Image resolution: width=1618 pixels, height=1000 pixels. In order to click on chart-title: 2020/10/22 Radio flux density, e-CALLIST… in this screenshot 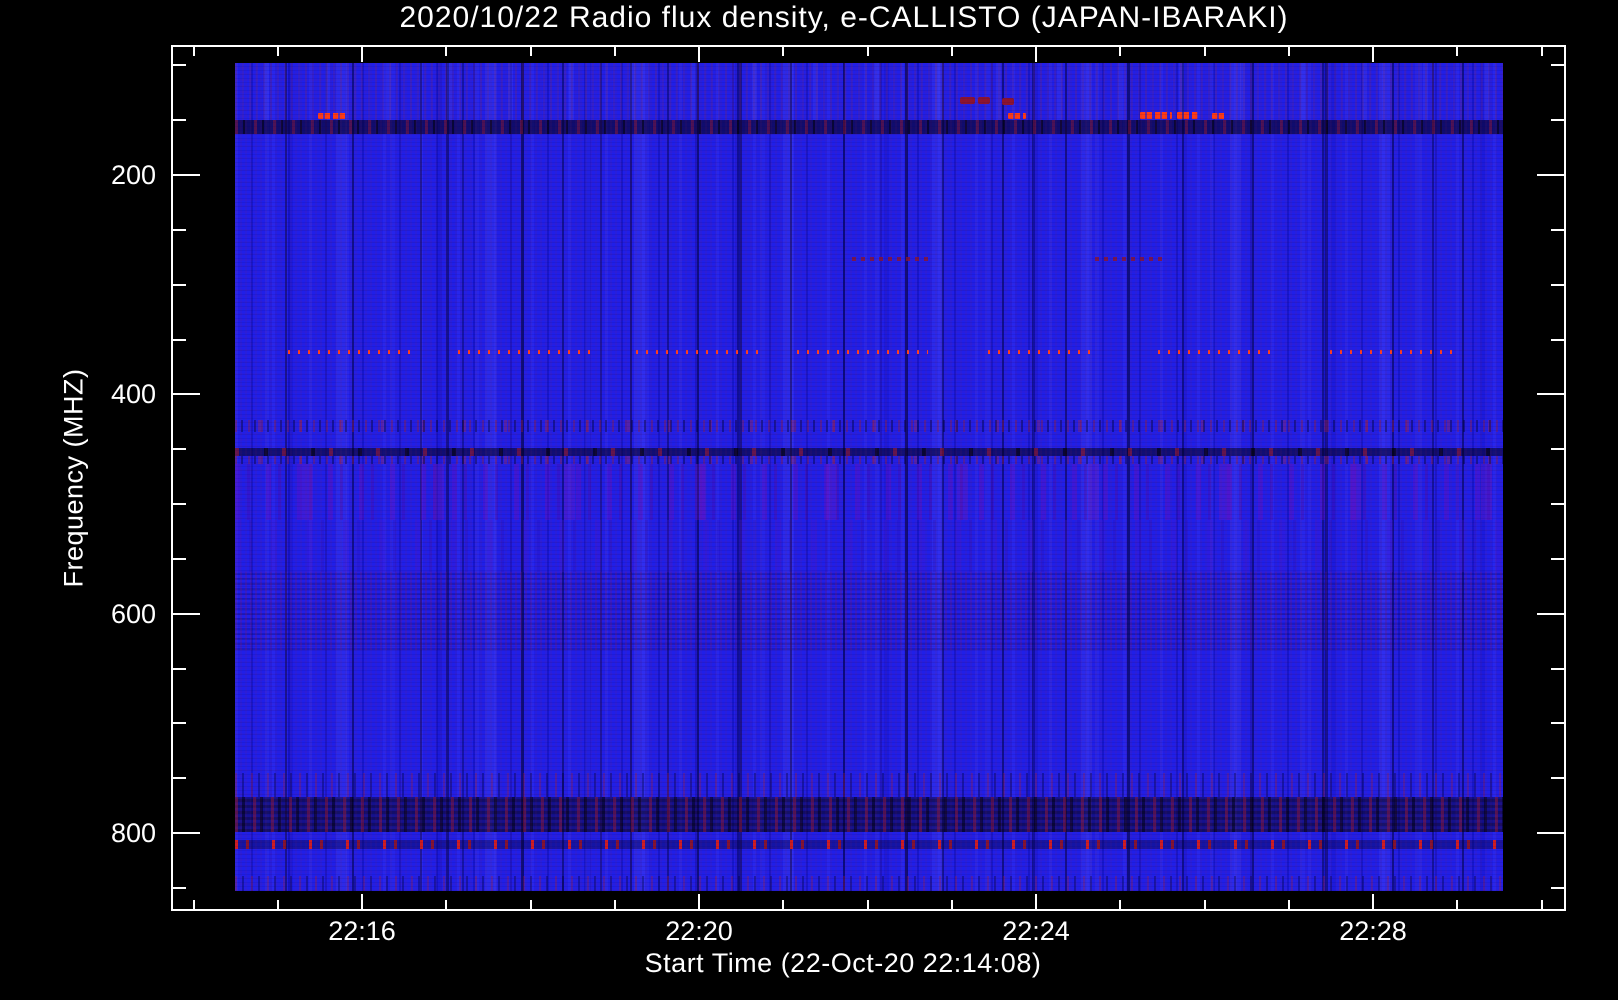, I will do `click(844, 17)`.